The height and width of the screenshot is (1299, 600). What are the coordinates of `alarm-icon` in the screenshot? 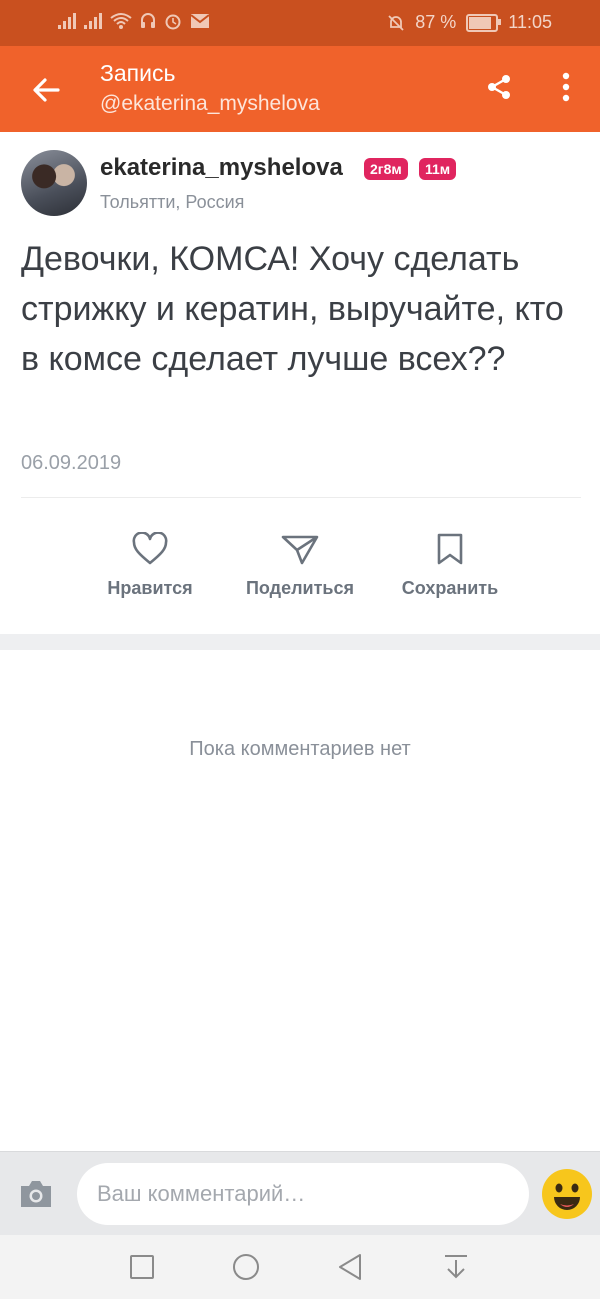 It's located at (173, 22).